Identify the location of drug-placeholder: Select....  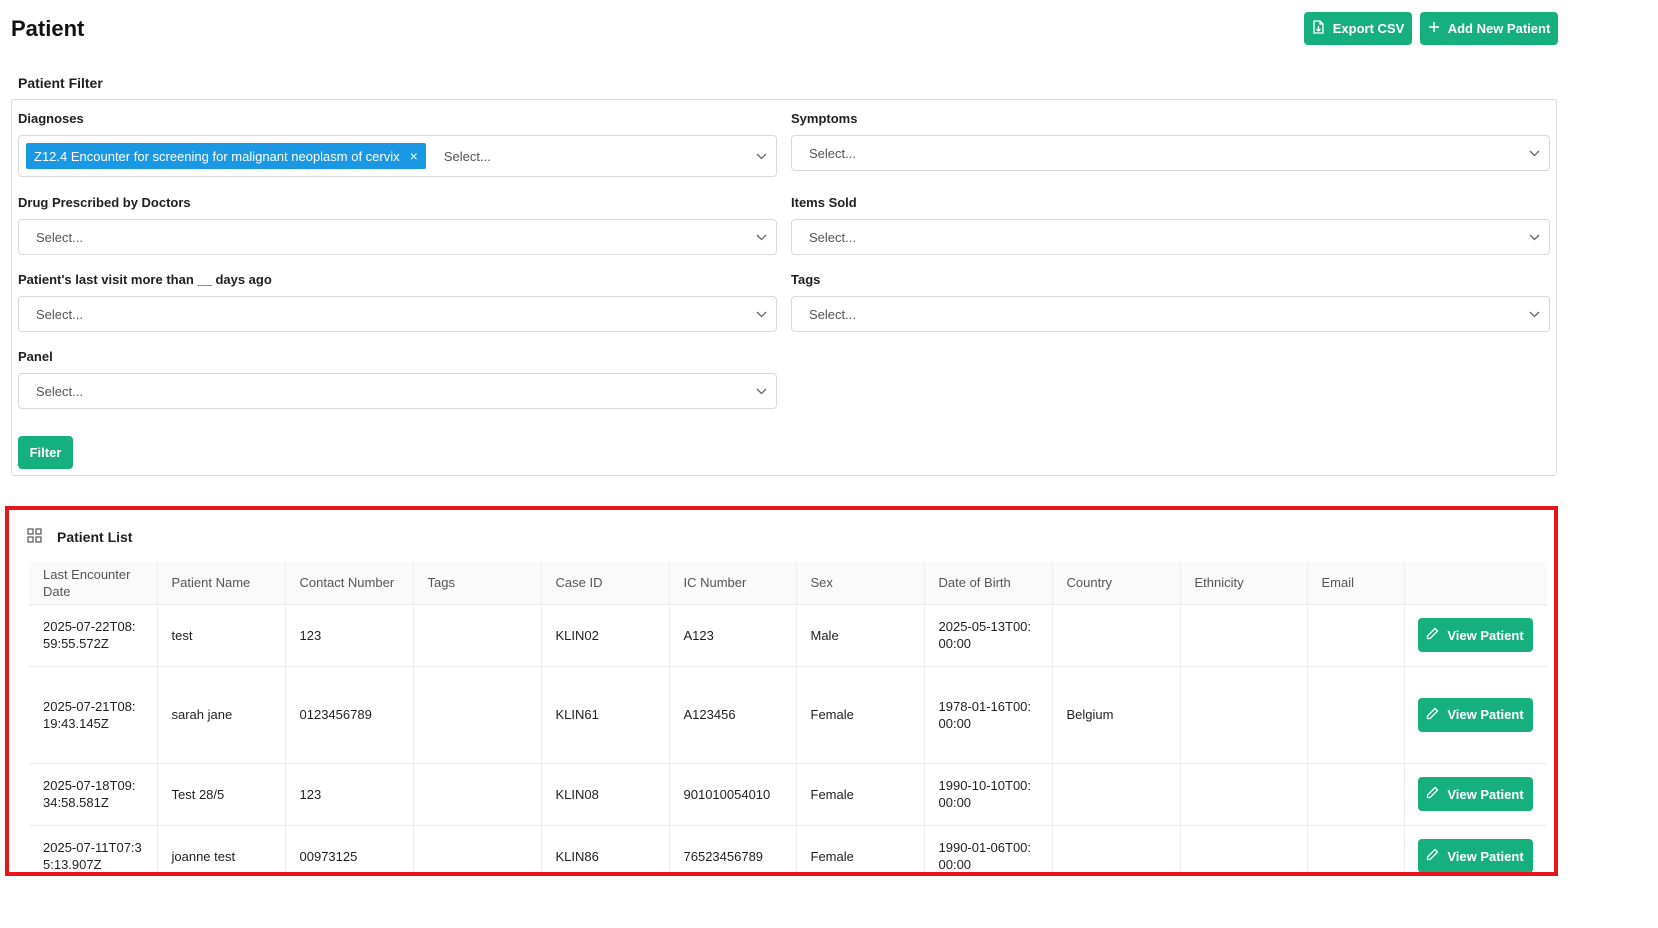
(59, 237).